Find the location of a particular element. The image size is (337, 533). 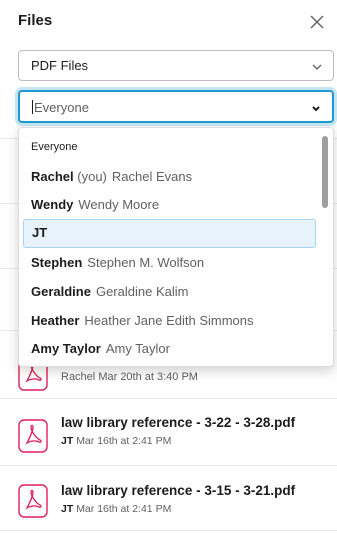

close-icon is located at coordinates (317, 22).